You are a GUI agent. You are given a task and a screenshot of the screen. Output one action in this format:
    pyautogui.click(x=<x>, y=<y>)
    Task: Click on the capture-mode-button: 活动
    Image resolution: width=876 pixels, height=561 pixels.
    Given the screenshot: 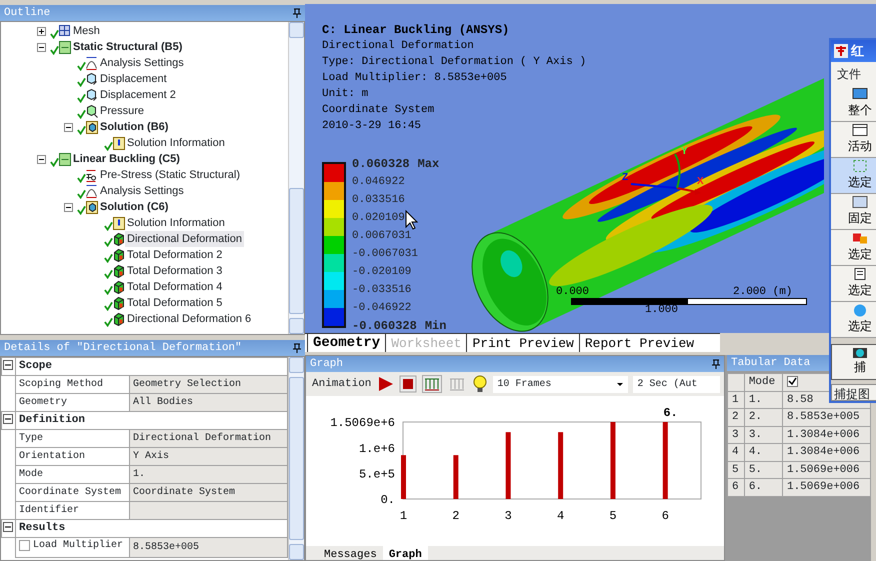 What is the action you would take?
    pyautogui.click(x=853, y=140)
    